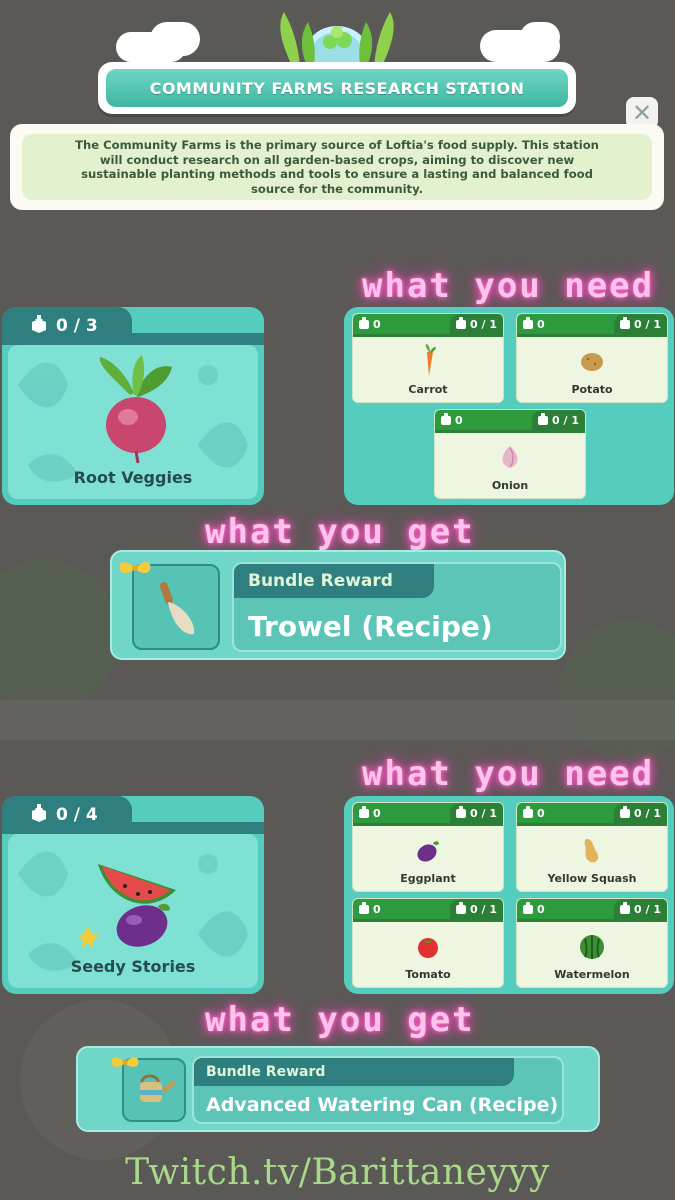 The image size is (675, 1200). What do you see at coordinates (67, 326) in the screenshot?
I see `bundle-progress: 0 / 3` at bounding box center [67, 326].